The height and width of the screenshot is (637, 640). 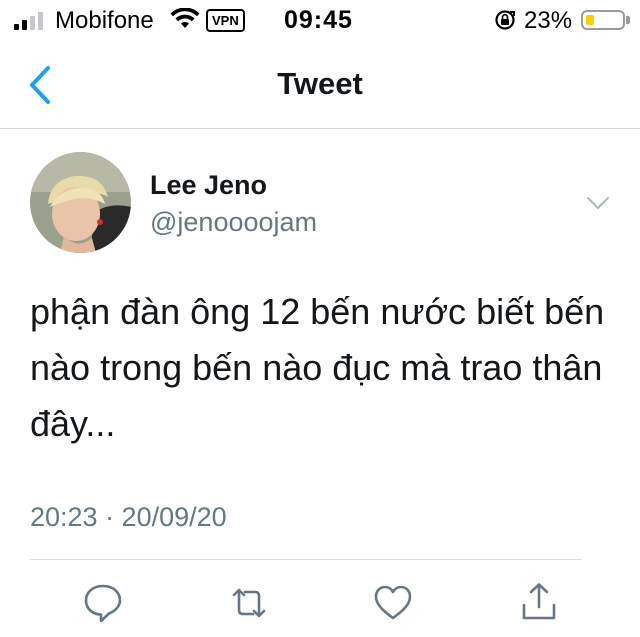 What do you see at coordinates (590, 20) in the screenshot?
I see `battery-level-fill` at bounding box center [590, 20].